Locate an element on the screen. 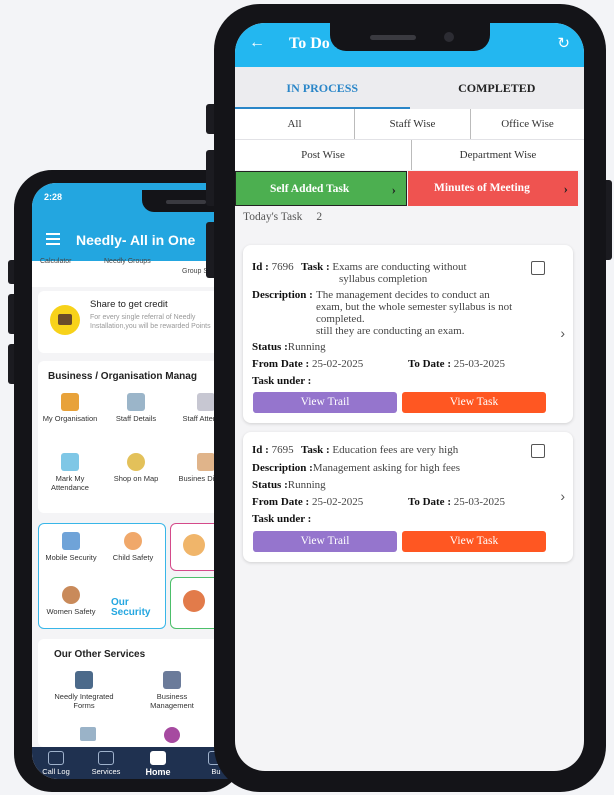 The height and width of the screenshot is (795, 614). tile-label: Calculator is located at coordinates (56, 261).